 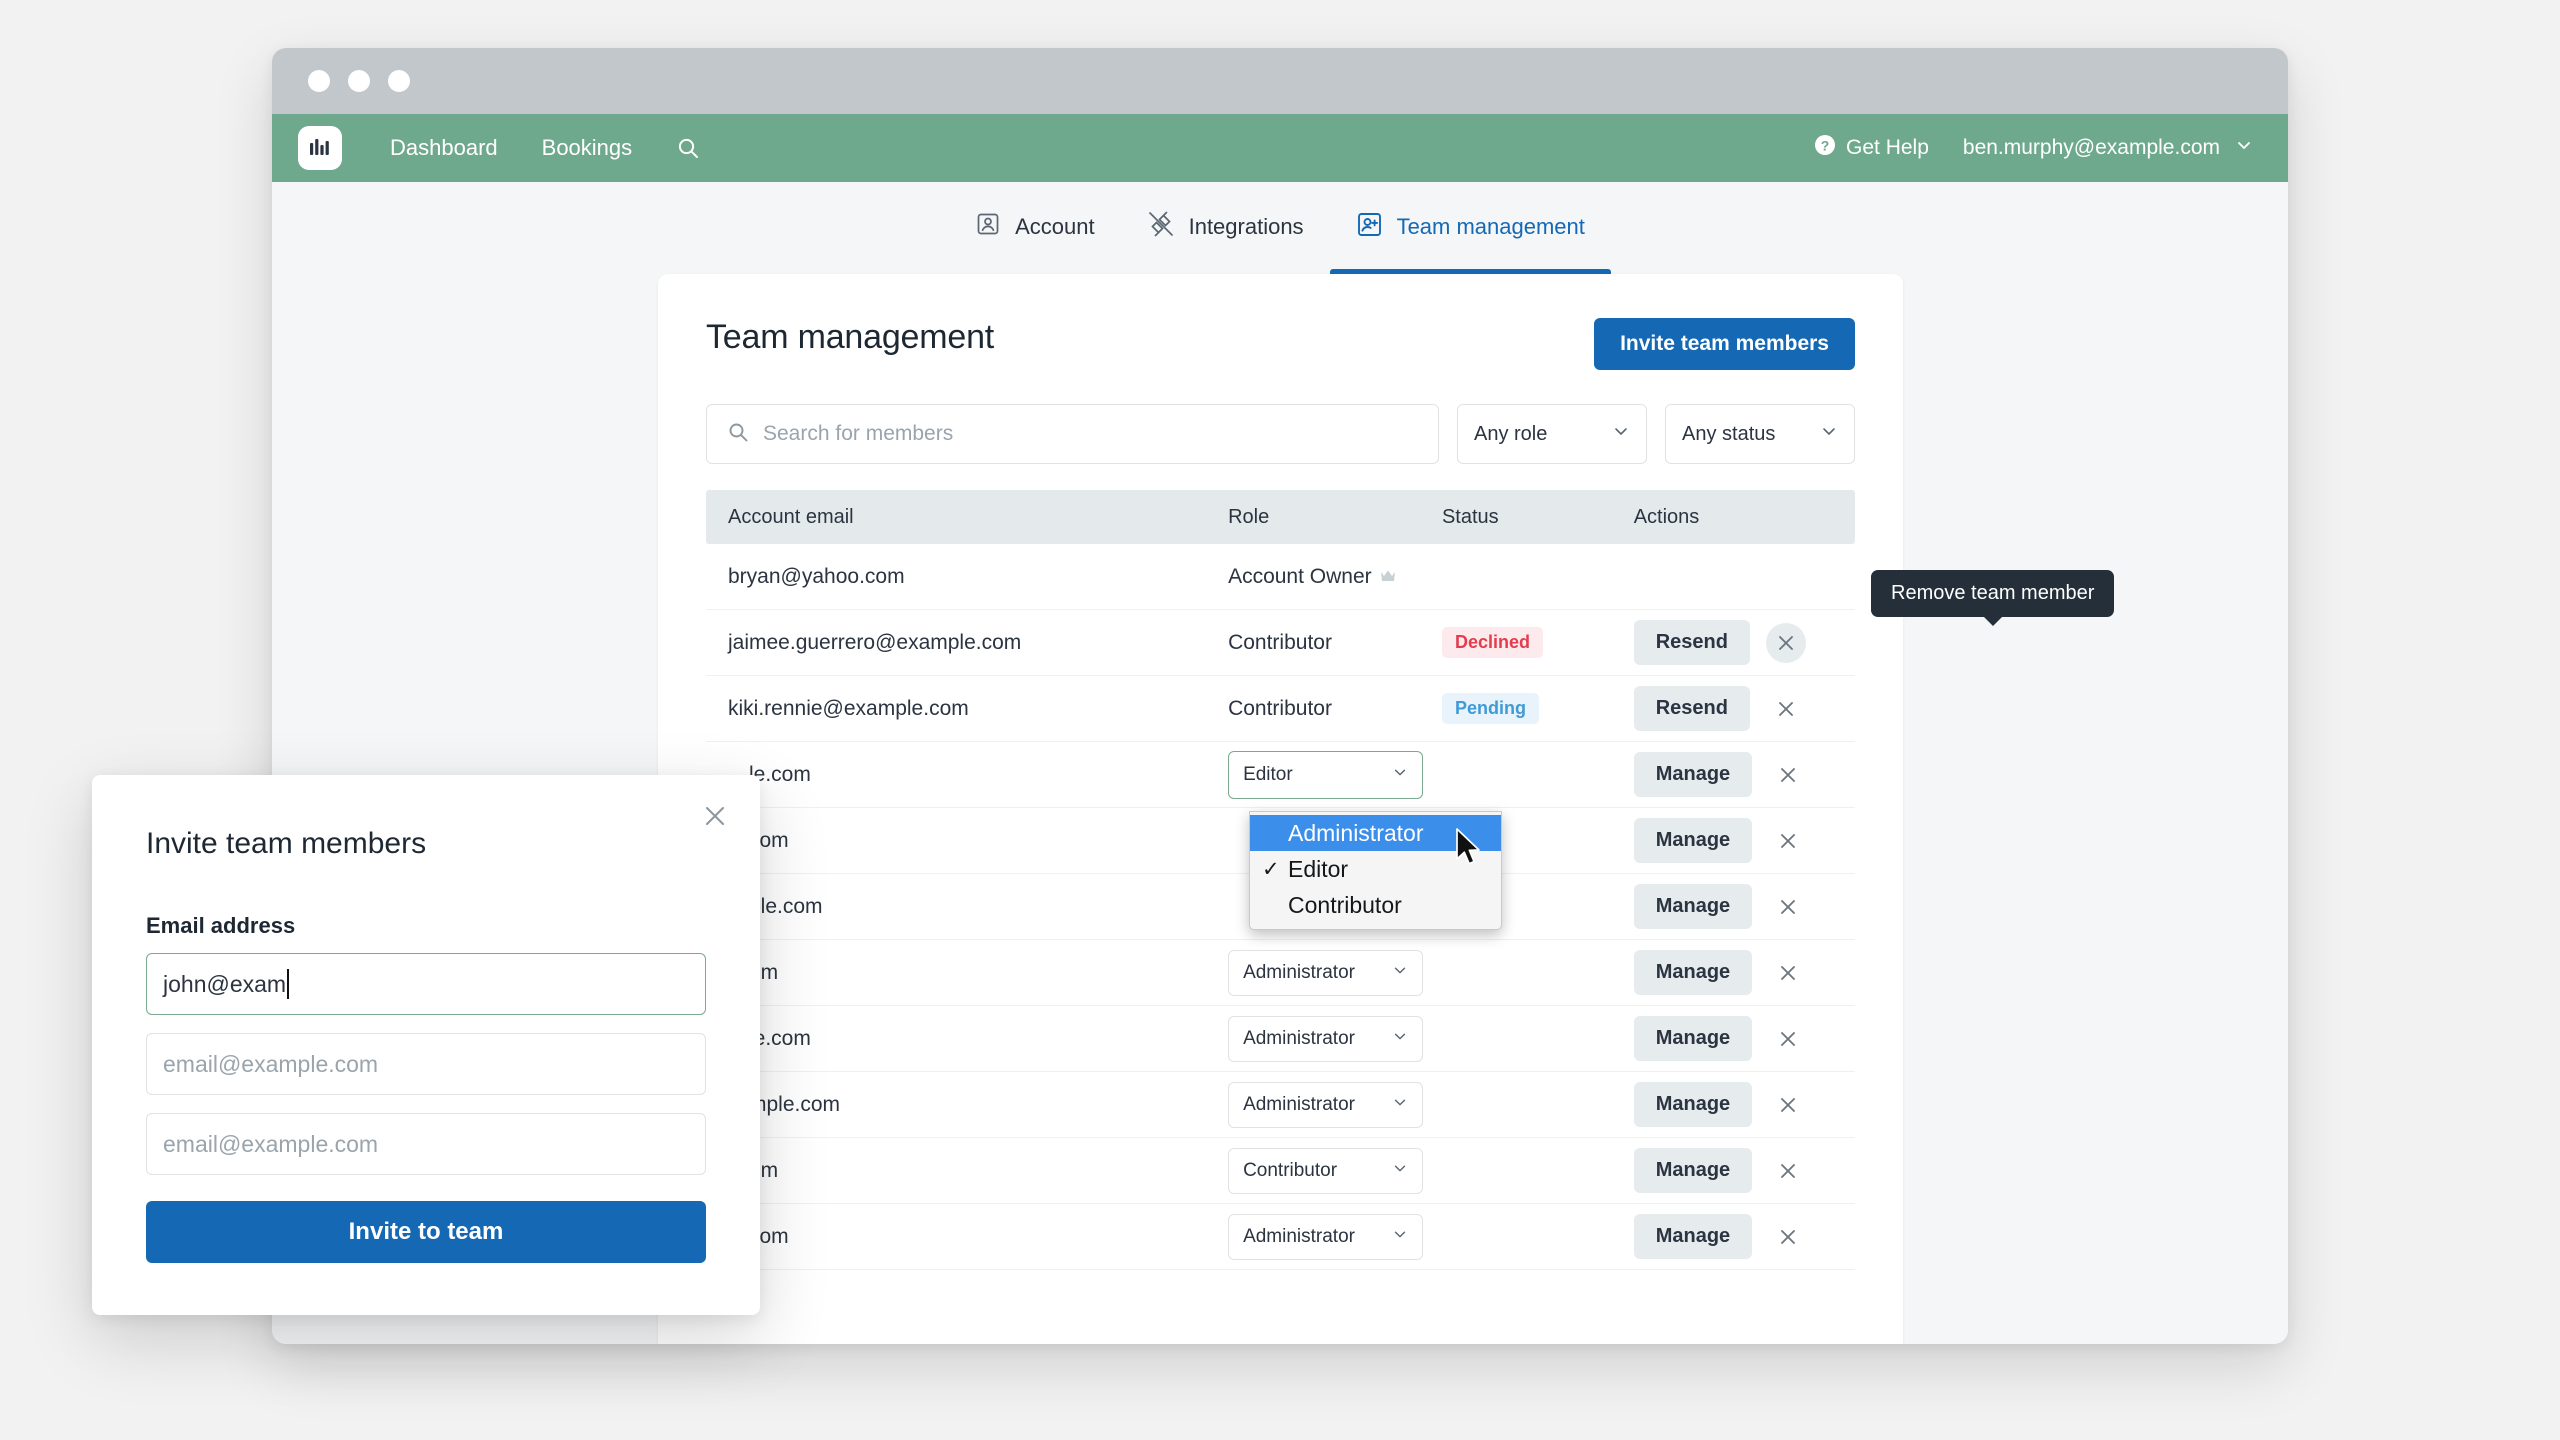 I want to click on status-badge: Pending, so click(x=1490, y=708).